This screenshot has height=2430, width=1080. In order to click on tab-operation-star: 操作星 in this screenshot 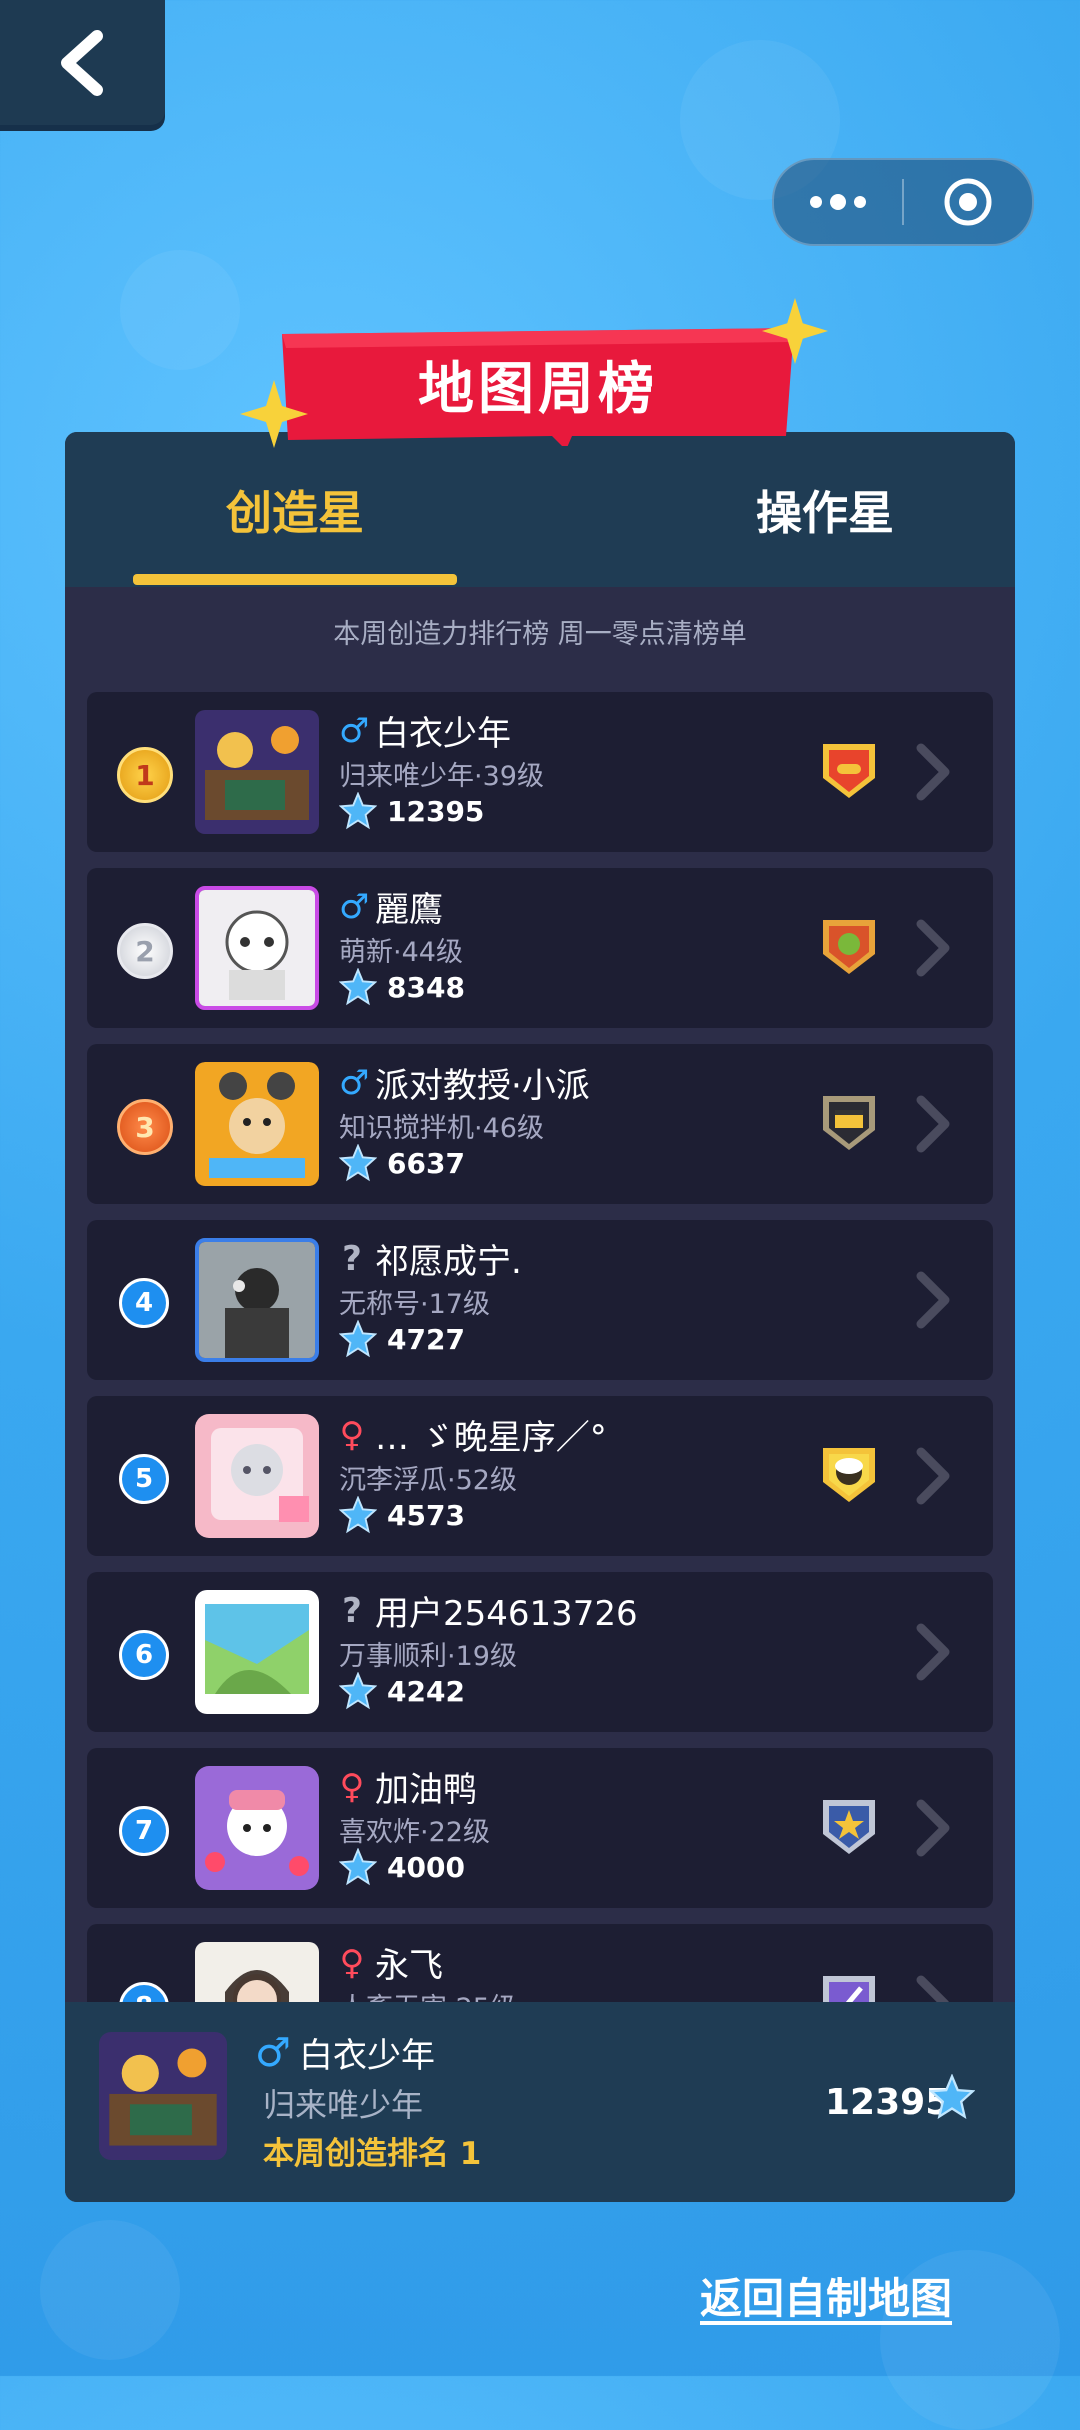, I will do `click(825, 509)`.